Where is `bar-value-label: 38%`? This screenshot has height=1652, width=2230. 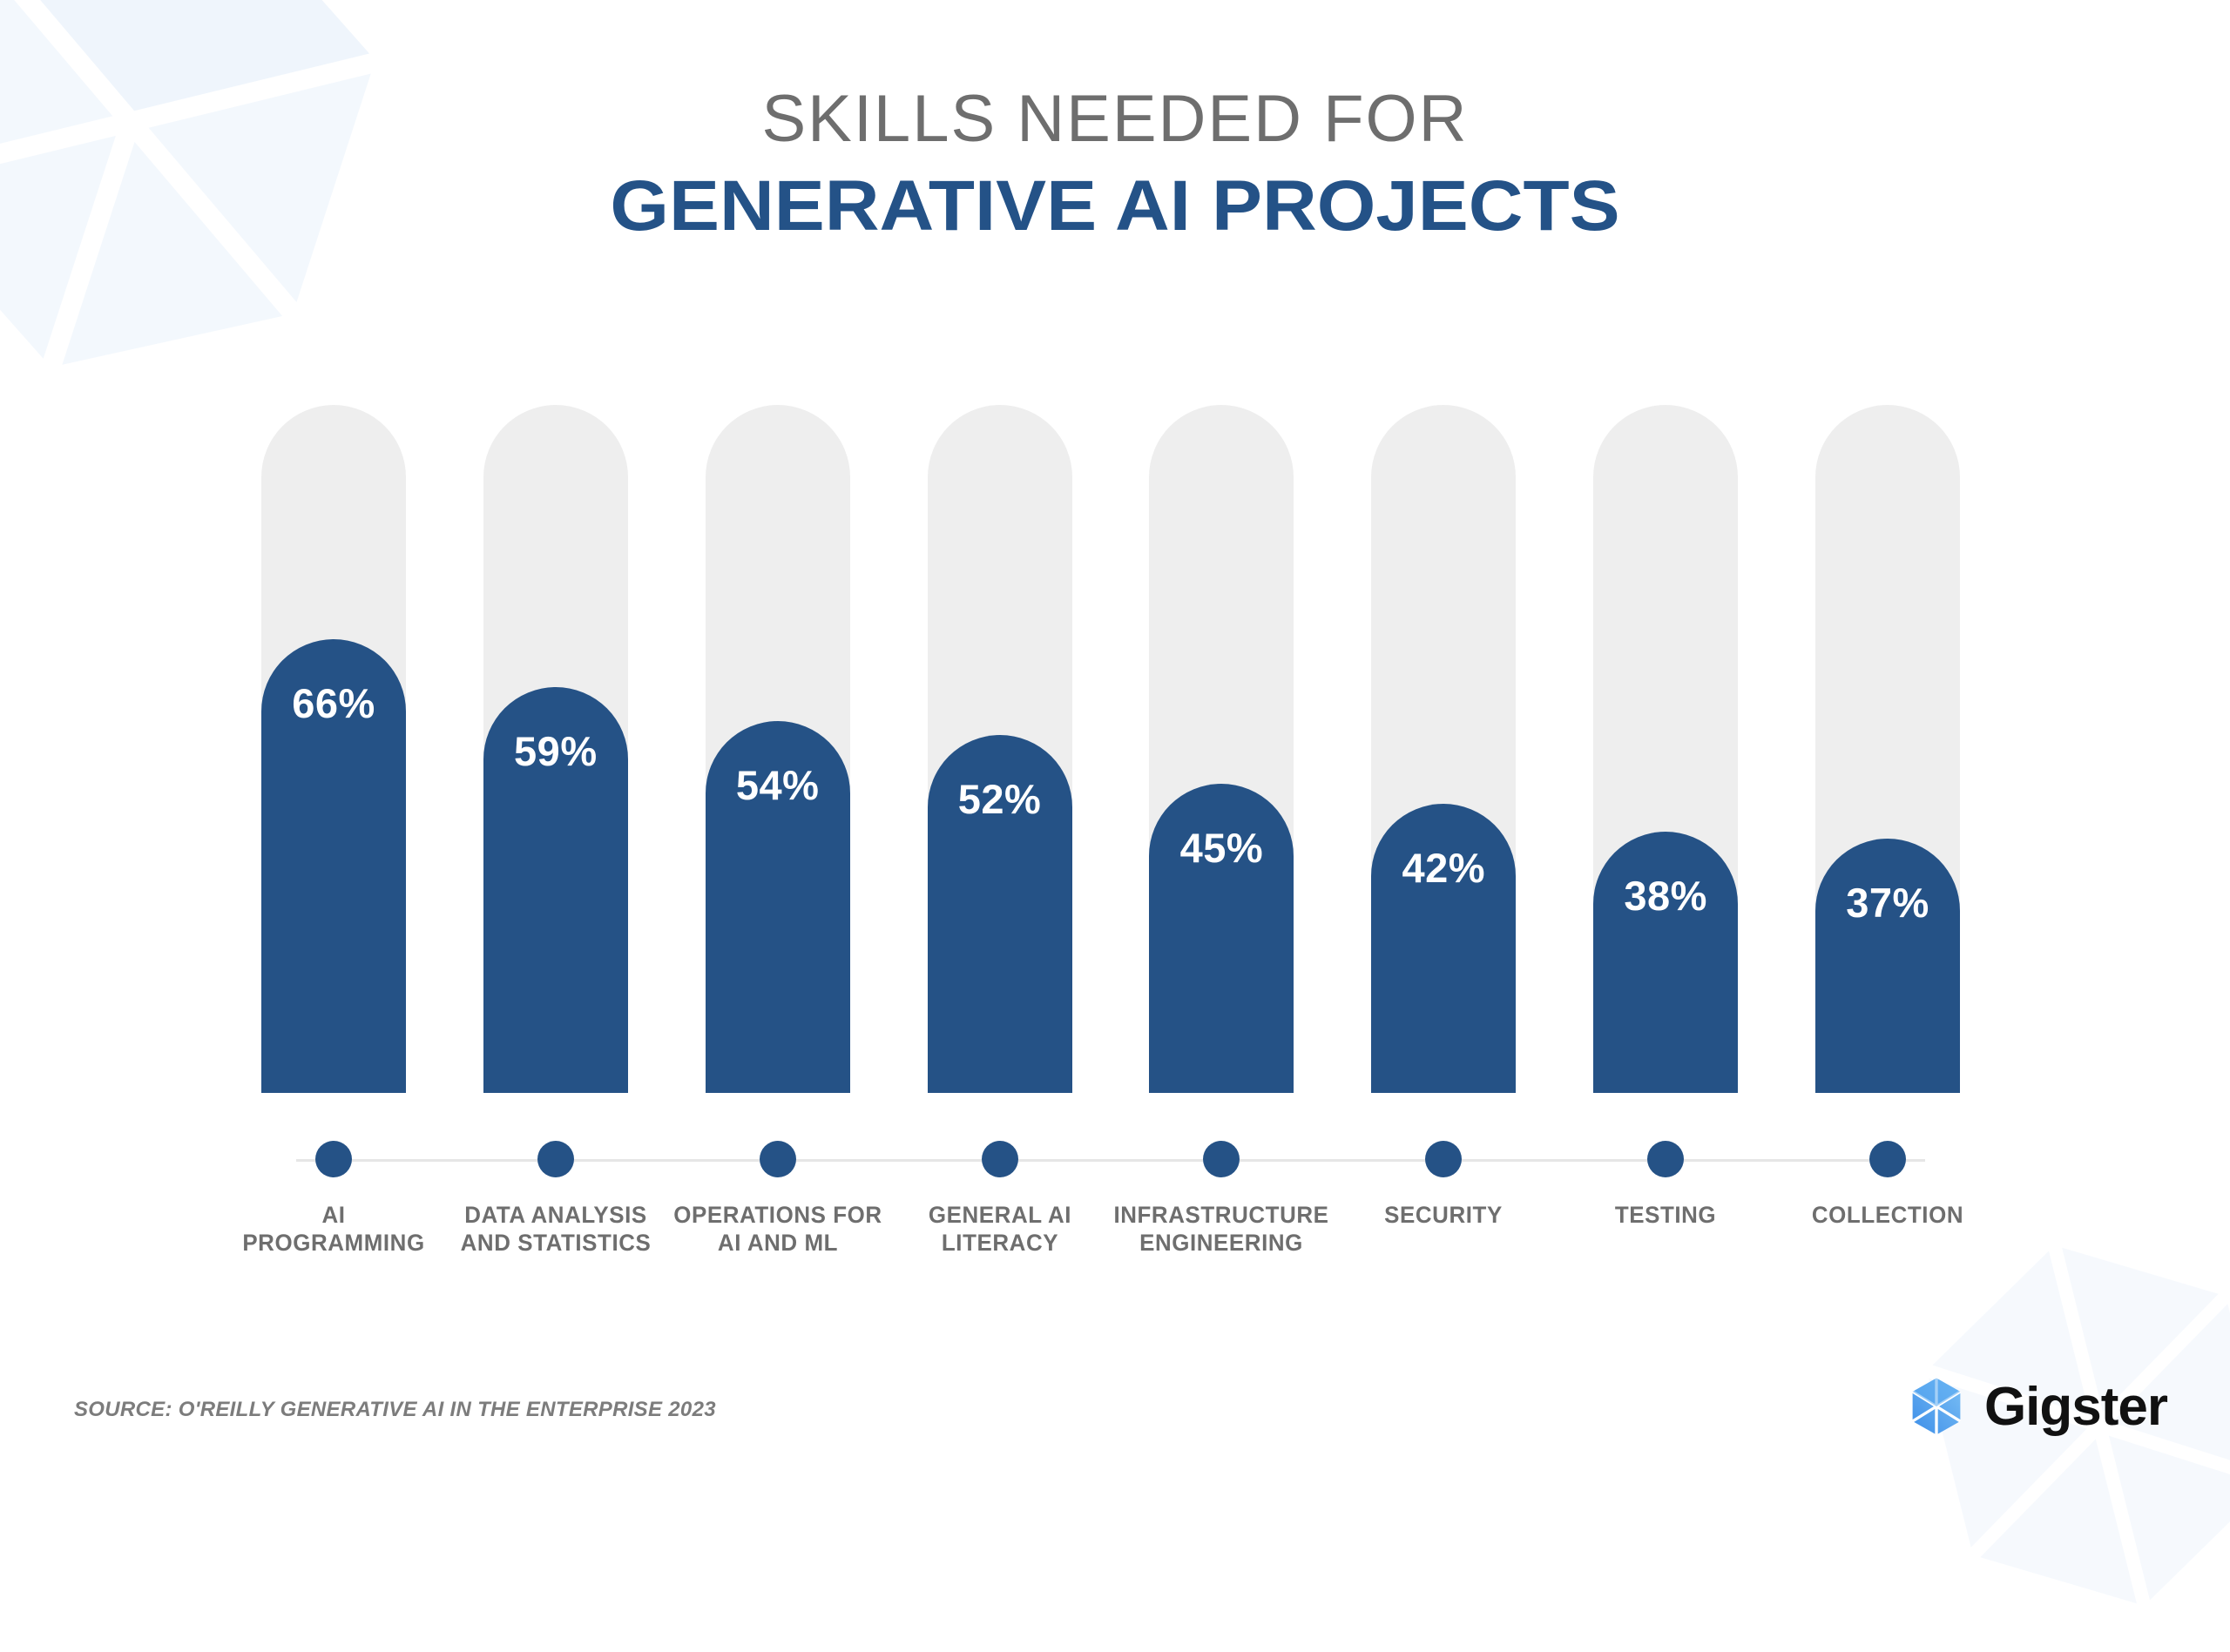 bar-value-label: 38% is located at coordinates (1665, 896).